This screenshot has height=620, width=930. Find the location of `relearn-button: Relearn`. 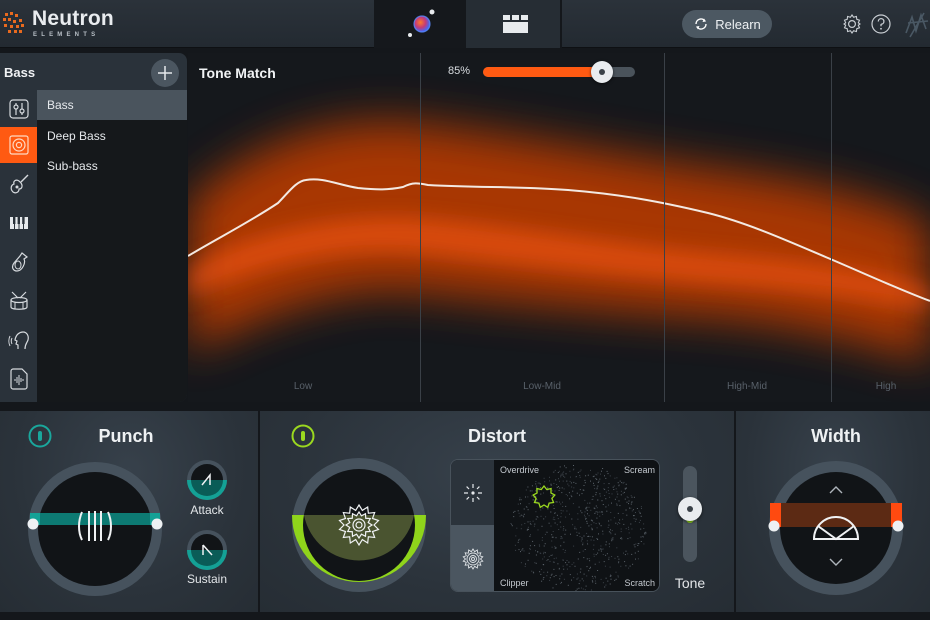

relearn-button: Relearn is located at coordinates (727, 24).